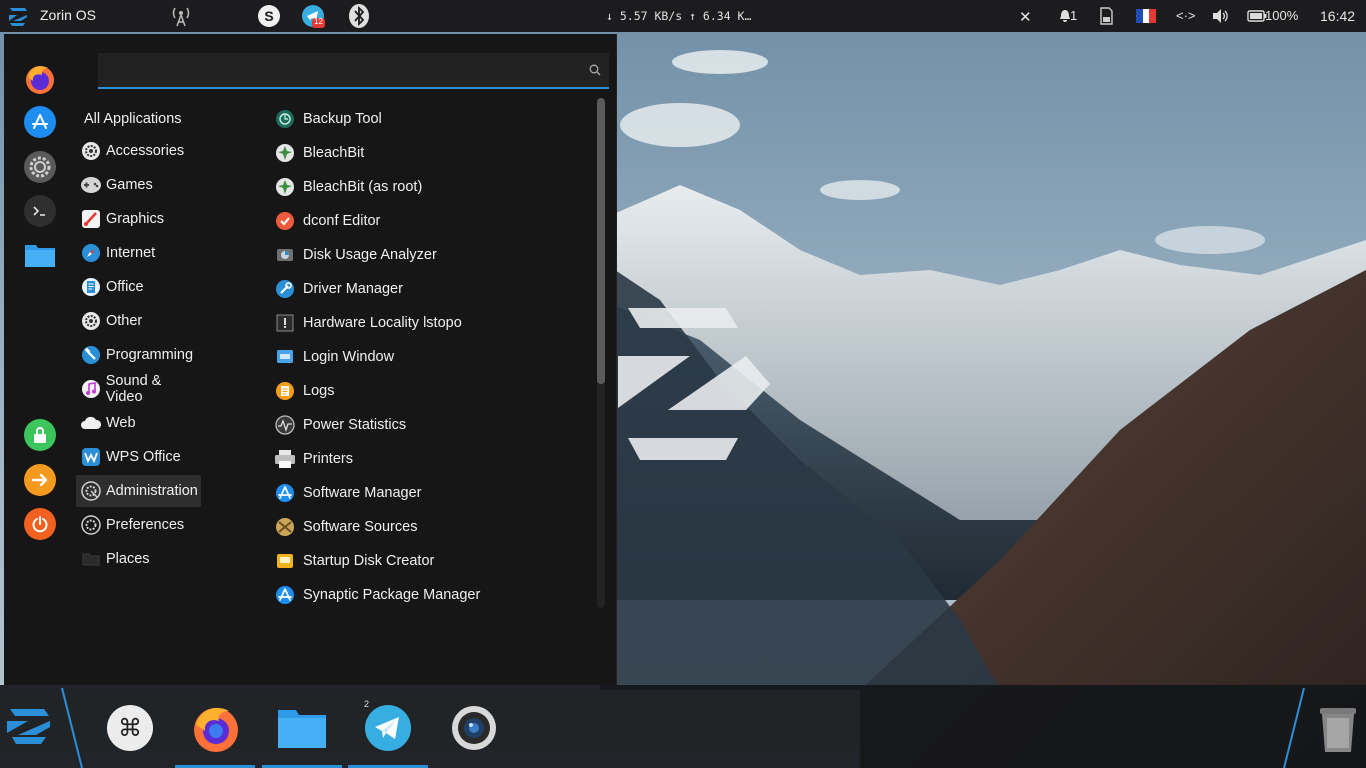 The height and width of the screenshot is (768, 1366). Describe the element at coordinates (432, 357) in the screenshot. I see `app-login-window: Login Window` at that location.